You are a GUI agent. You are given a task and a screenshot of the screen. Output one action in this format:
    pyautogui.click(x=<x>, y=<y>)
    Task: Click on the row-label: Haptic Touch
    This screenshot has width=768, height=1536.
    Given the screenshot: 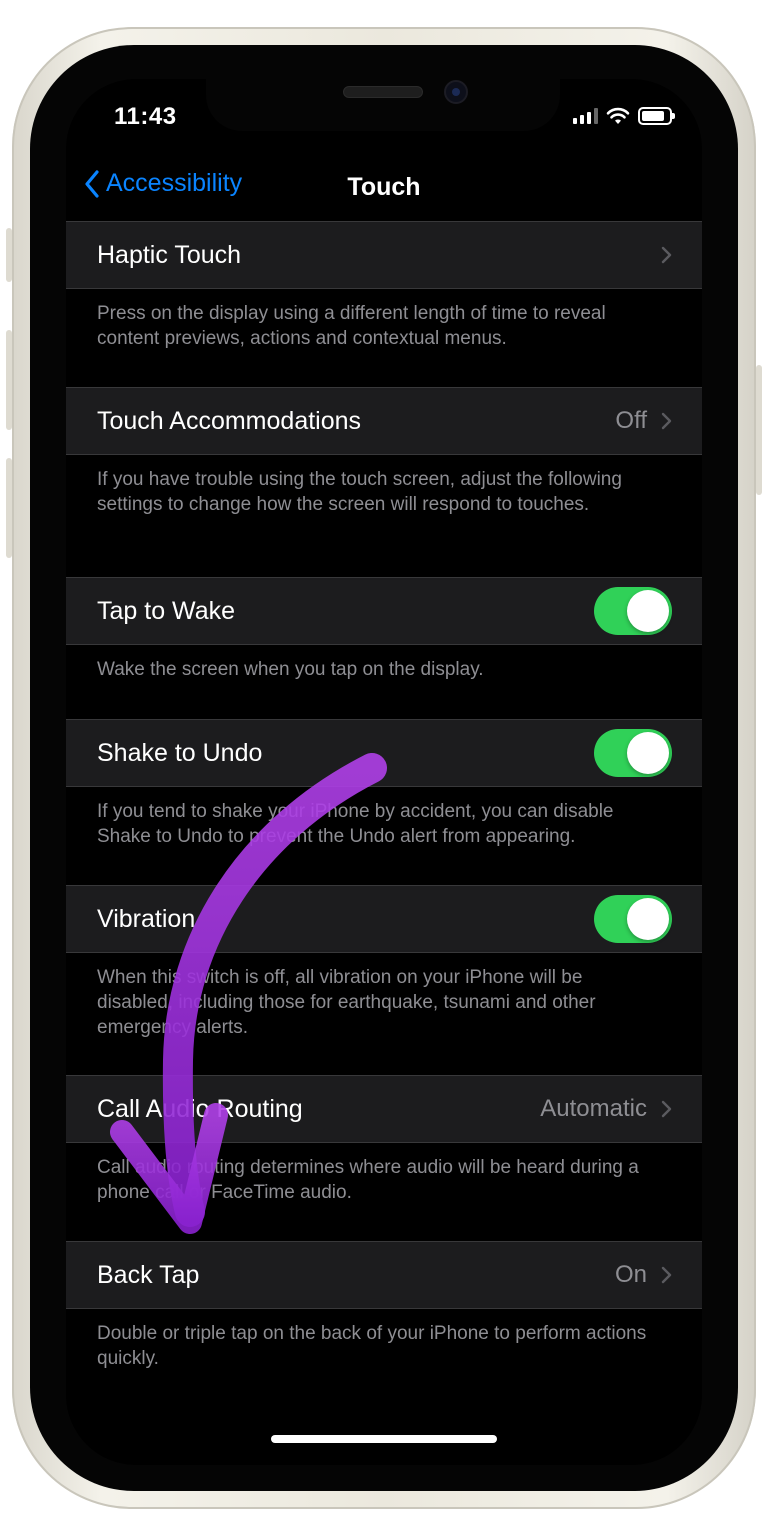 What is the action you would take?
    pyautogui.click(x=169, y=254)
    